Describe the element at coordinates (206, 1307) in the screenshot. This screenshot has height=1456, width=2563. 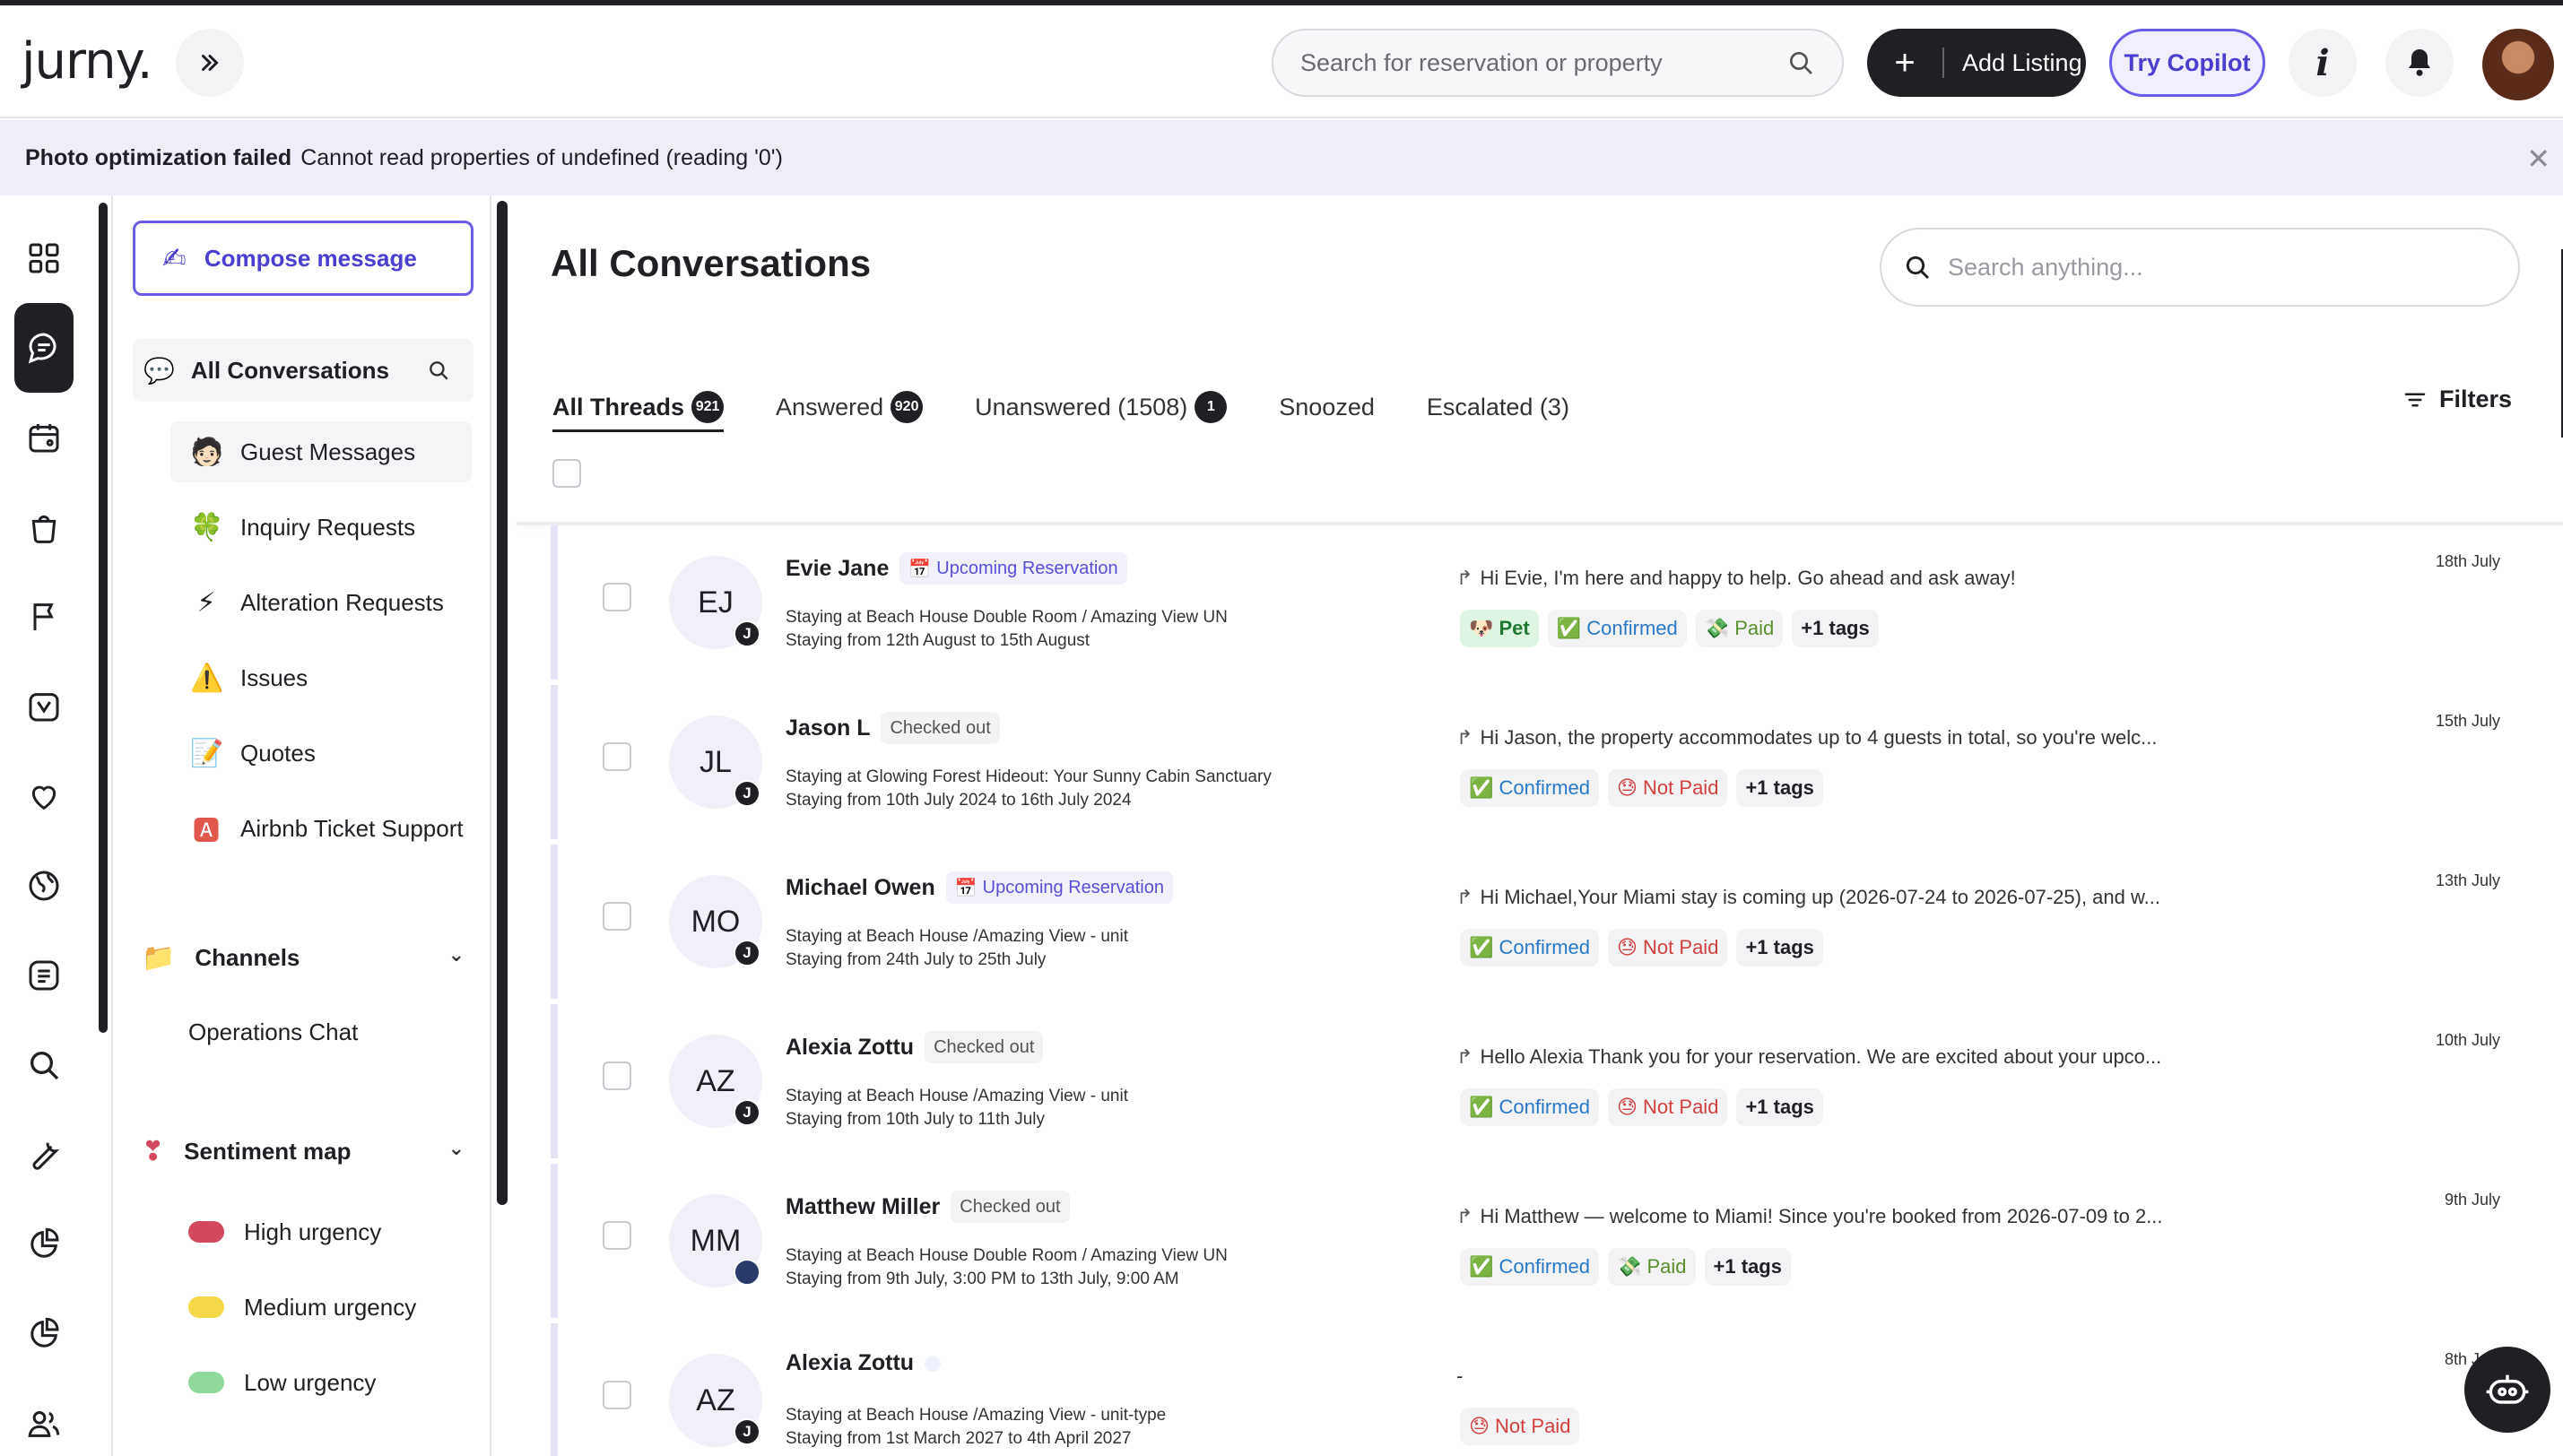
I see `urgency-color-swatch` at that location.